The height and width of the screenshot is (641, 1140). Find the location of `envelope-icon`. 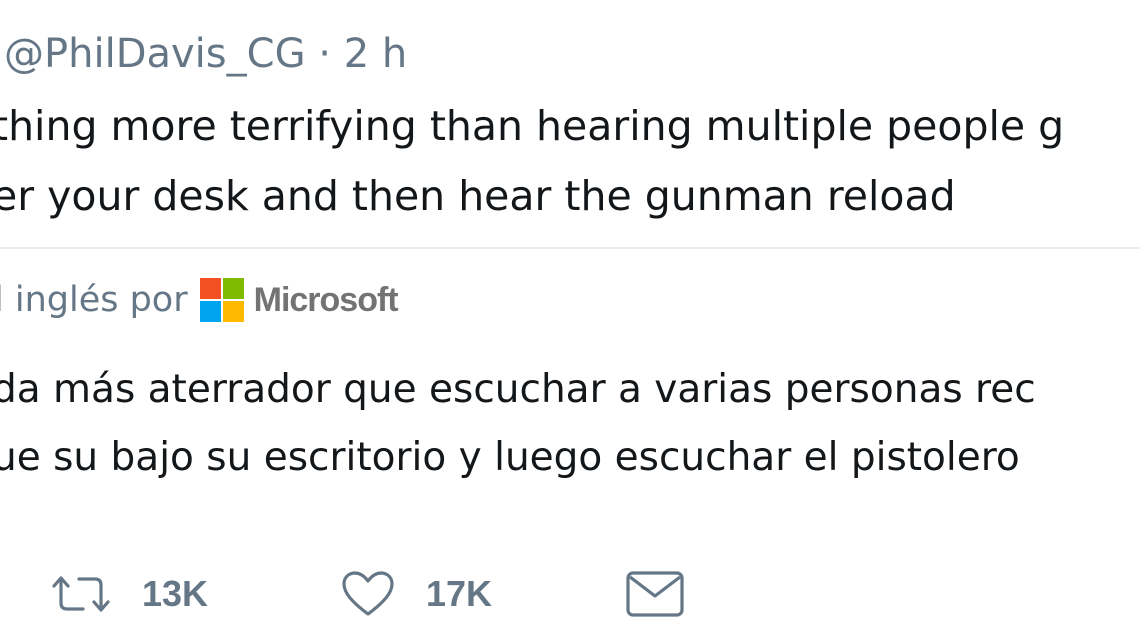

envelope-icon is located at coordinates (655, 594).